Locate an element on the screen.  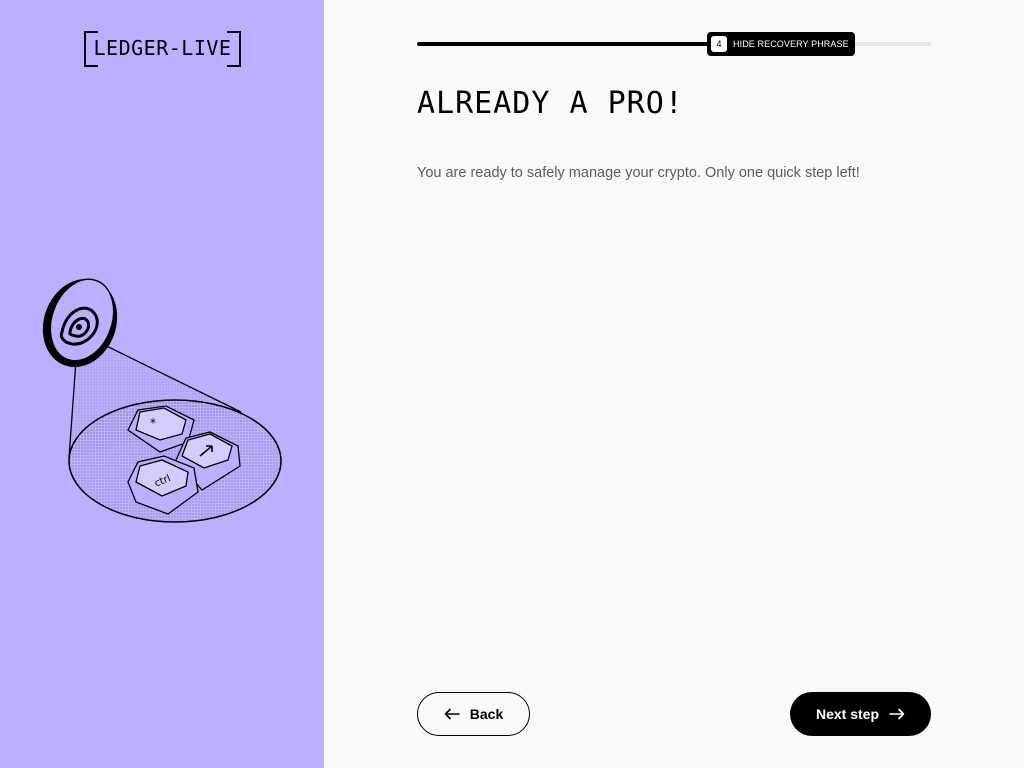
current-step-badge: 4 HIDE RECOVERY PHRASE is located at coordinates (781, 44).